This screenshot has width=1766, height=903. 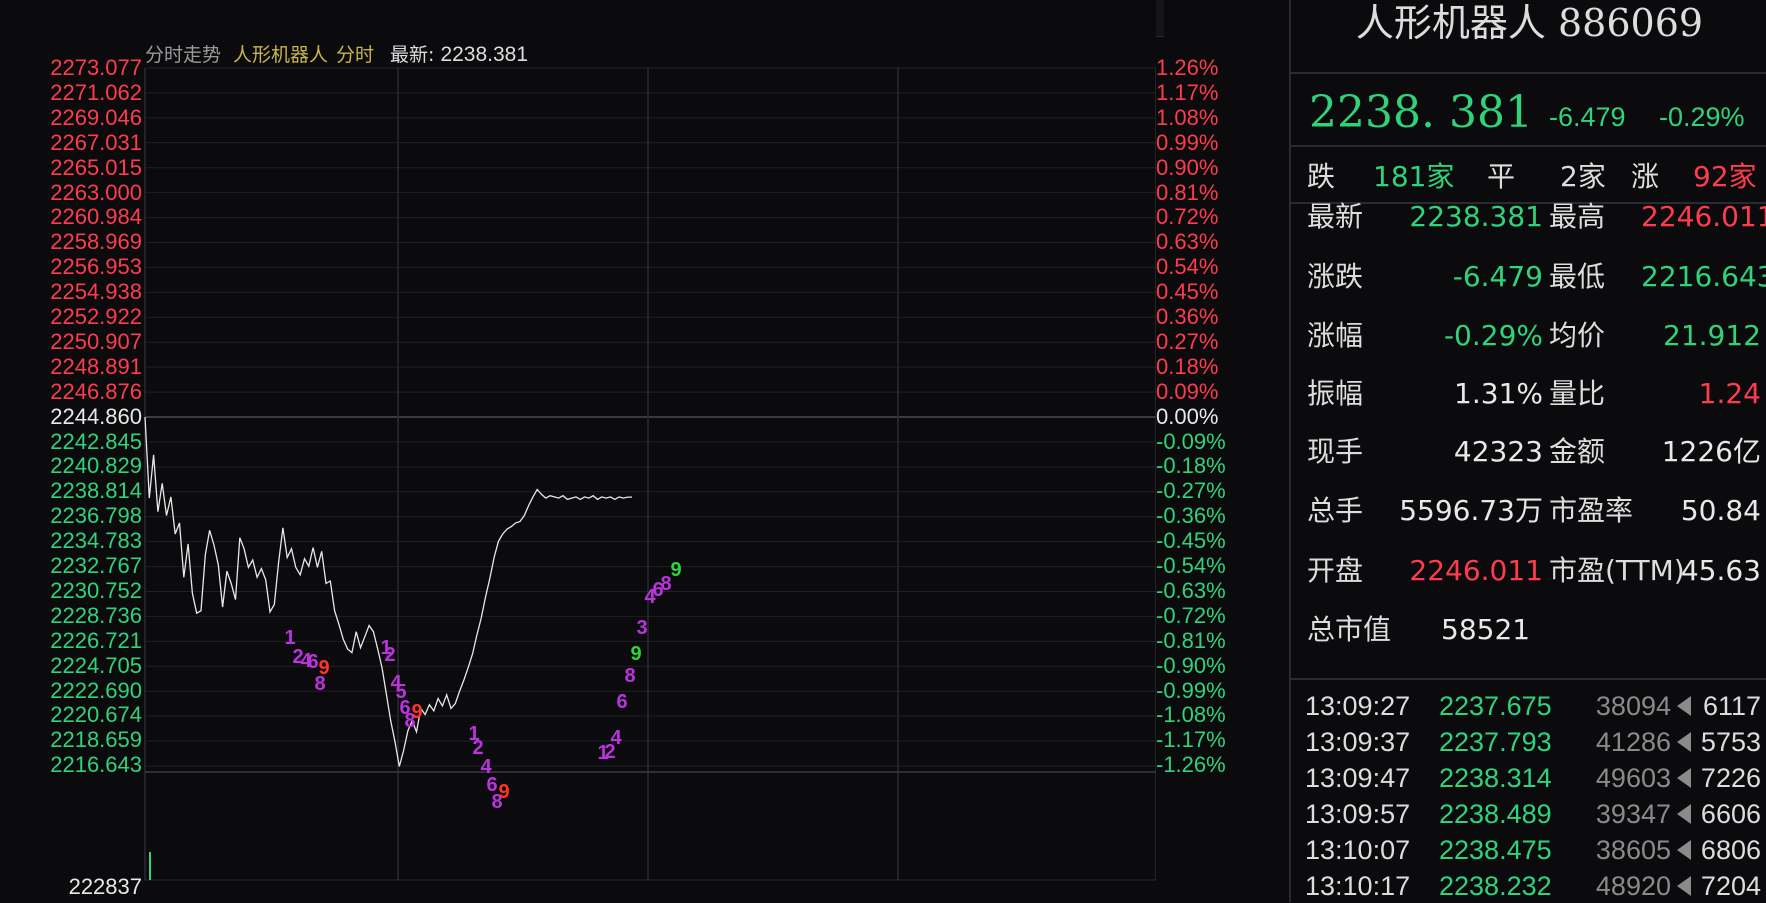 What do you see at coordinates (1633, 850) in the screenshot?
I see `tick-volume: 38605` at bounding box center [1633, 850].